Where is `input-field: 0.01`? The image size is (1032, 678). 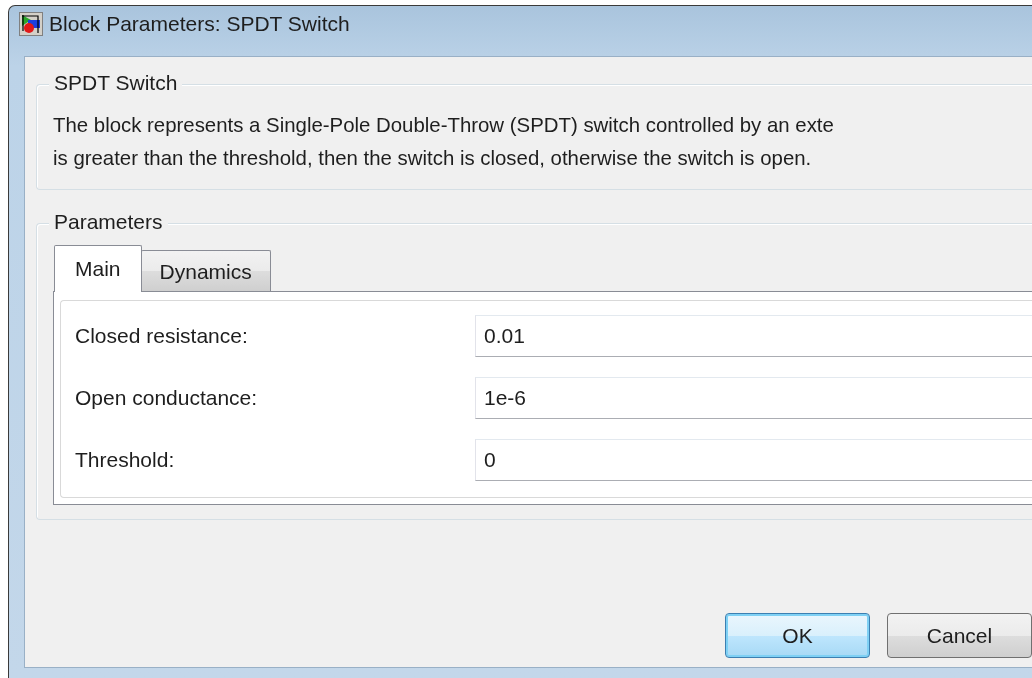
input-field: 0.01 is located at coordinates (753, 336).